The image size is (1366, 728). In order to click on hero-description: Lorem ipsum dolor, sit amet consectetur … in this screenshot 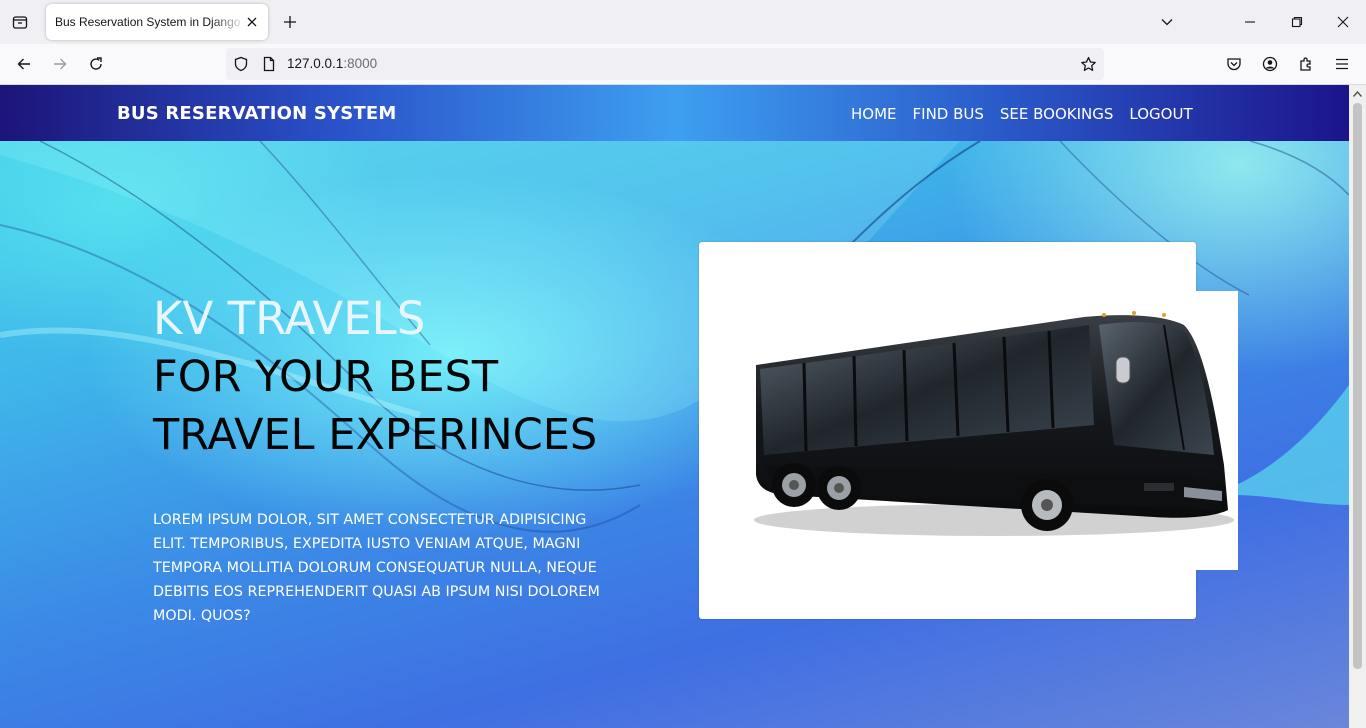, I will do `click(376, 568)`.